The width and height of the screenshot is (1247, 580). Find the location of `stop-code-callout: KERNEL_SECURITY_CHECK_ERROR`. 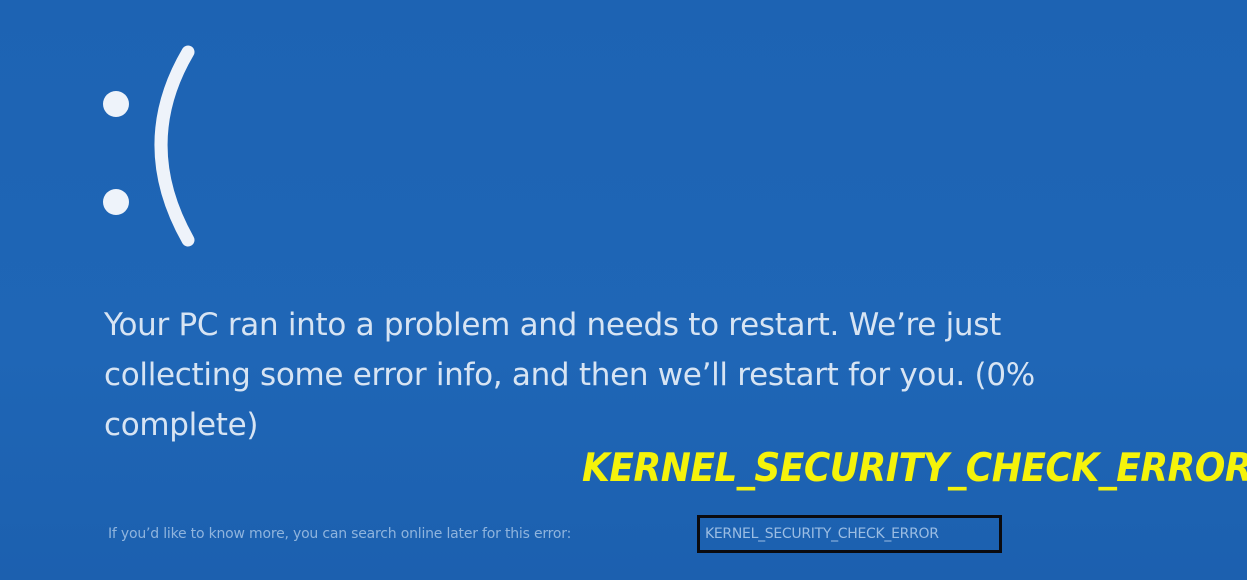

stop-code-callout: KERNEL_SECURITY_CHECK_ERROR is located at coordinates (914, 468).